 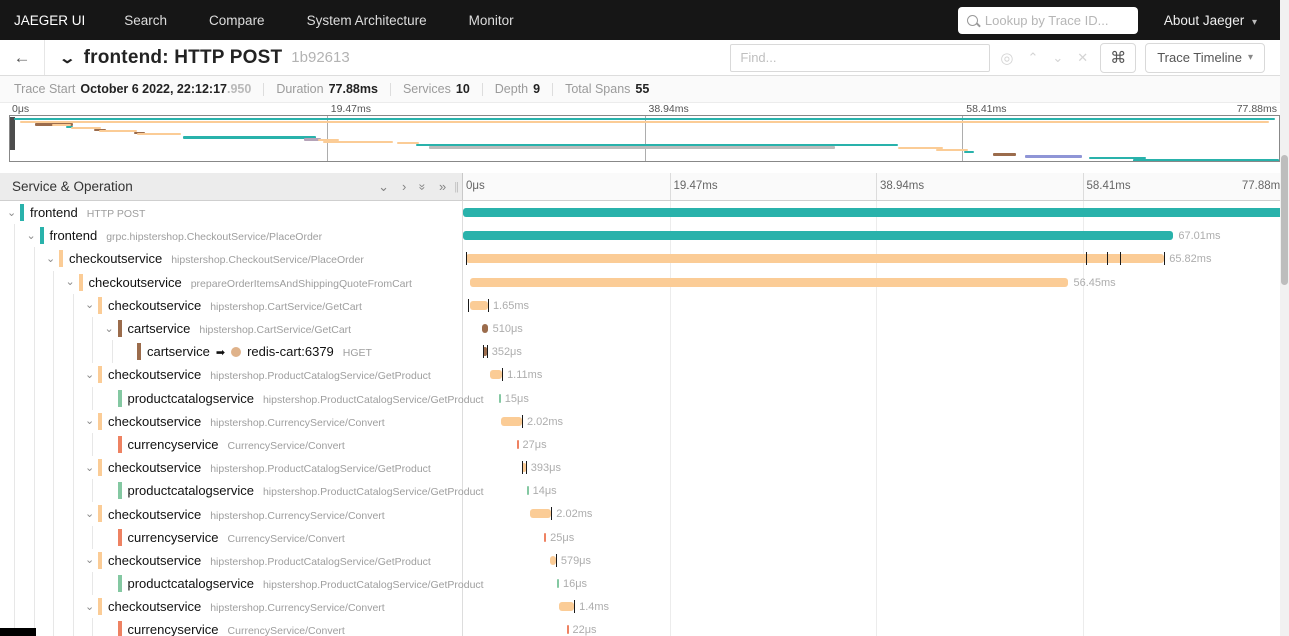 I want to click on span-bar-row: 1.65ms, so click(x=876, y=305).